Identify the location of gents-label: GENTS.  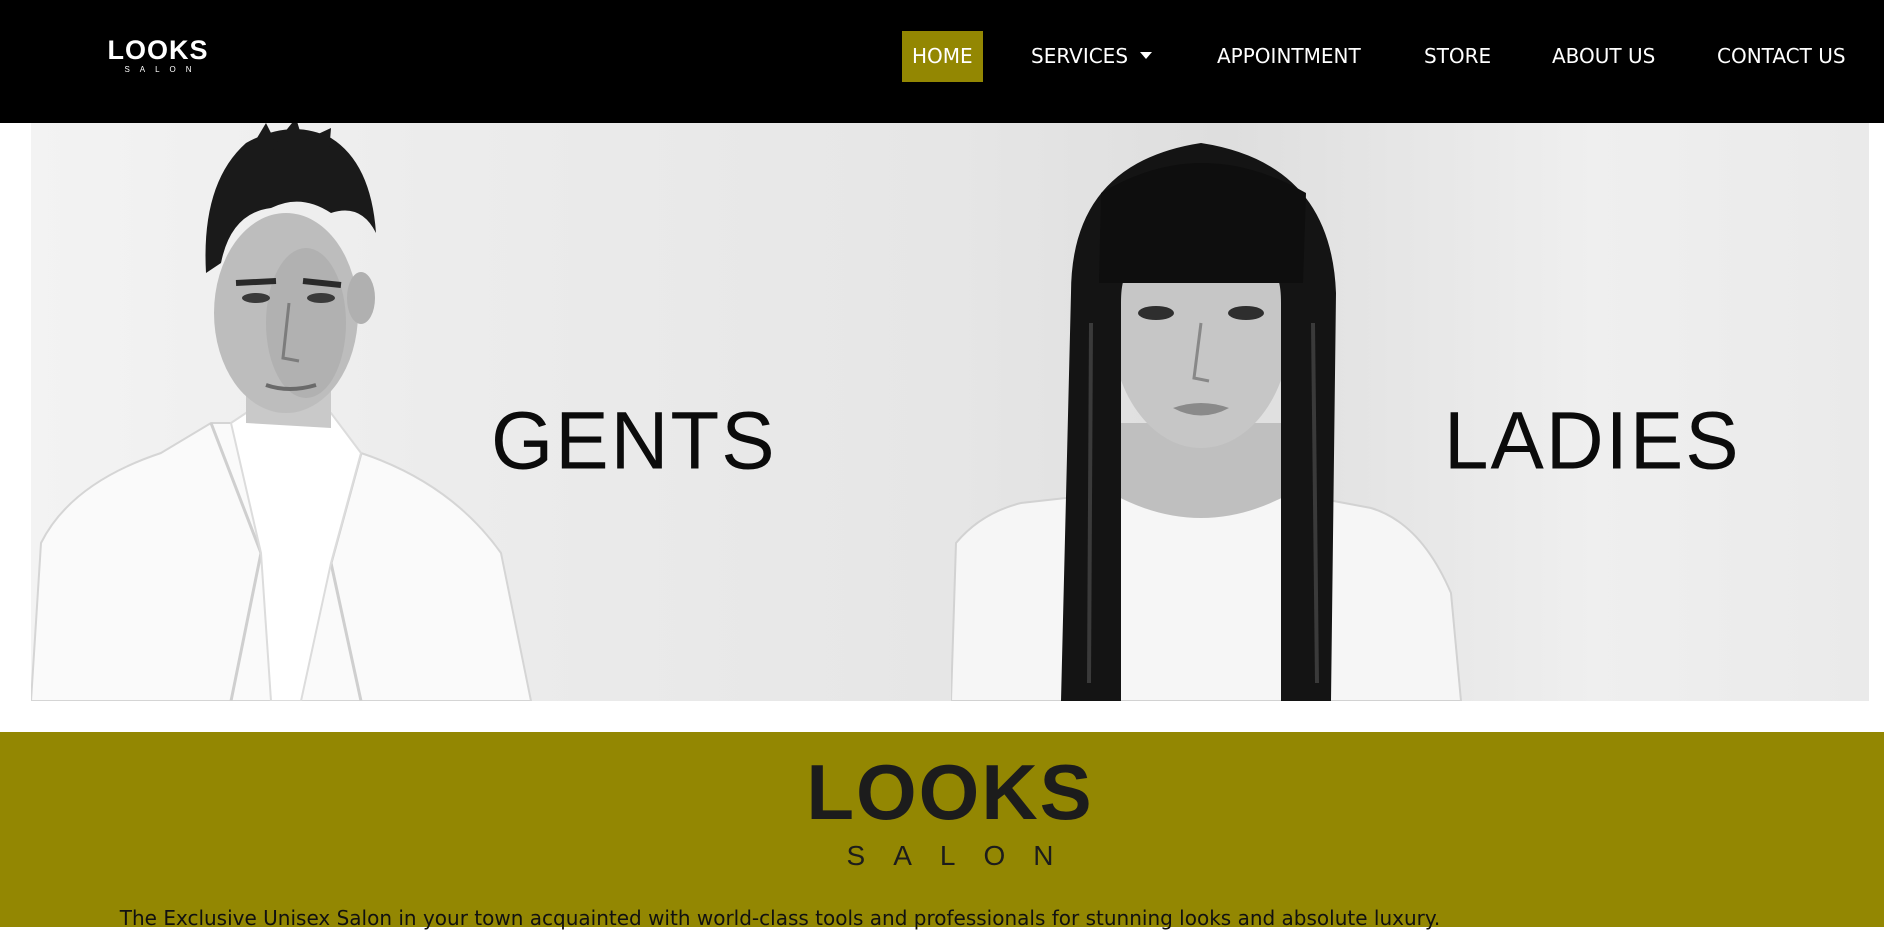
(634, 440).